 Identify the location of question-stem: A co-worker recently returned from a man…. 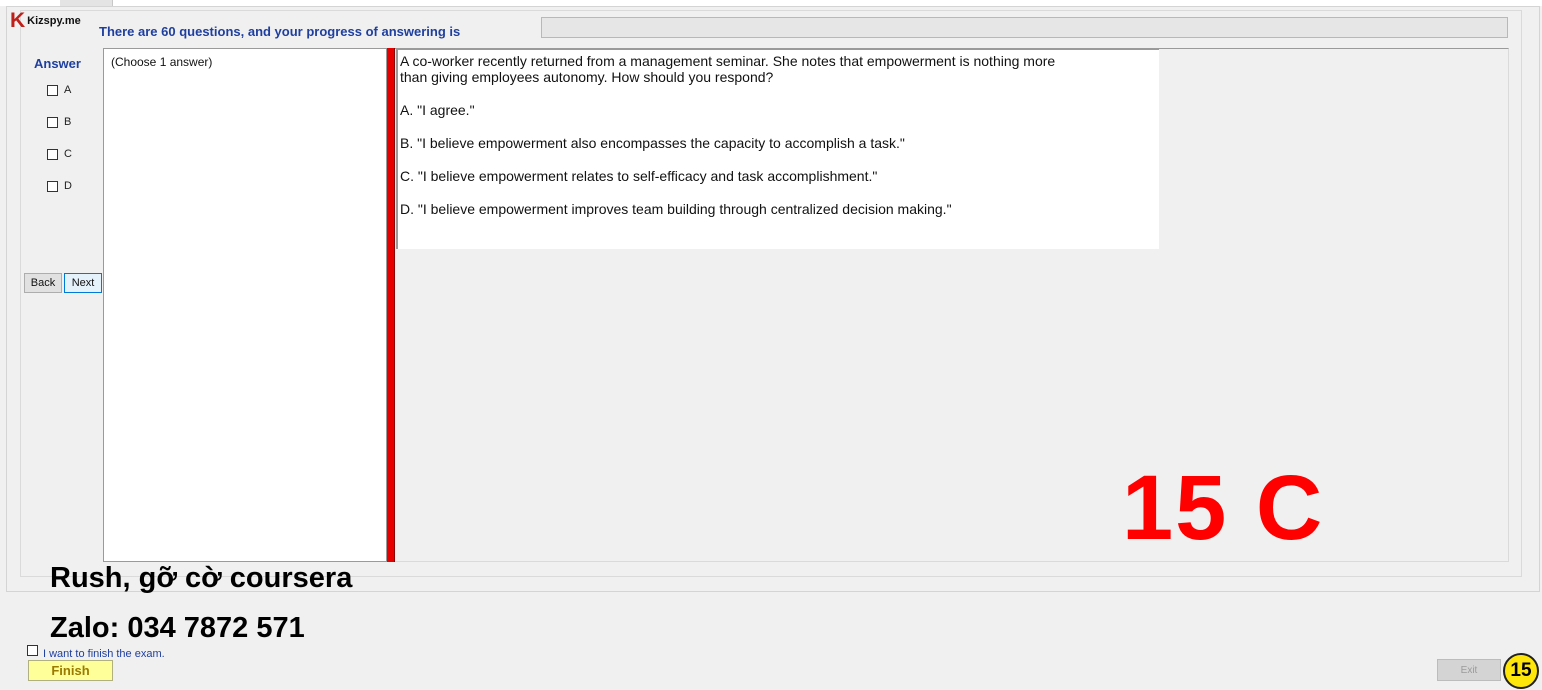
(770, 69).